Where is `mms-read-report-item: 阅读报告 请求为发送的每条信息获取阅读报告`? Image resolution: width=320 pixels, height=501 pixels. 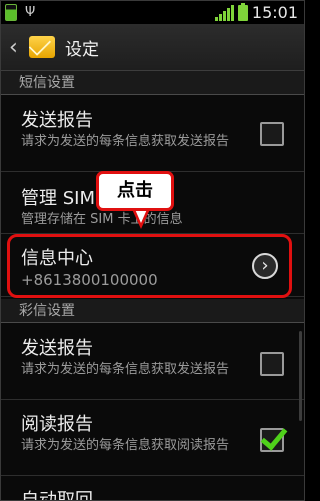 mms-read-report-item: 阅读报告 请求为发送的每条信息获取阅读报告 is located at coordinates (152, 438).